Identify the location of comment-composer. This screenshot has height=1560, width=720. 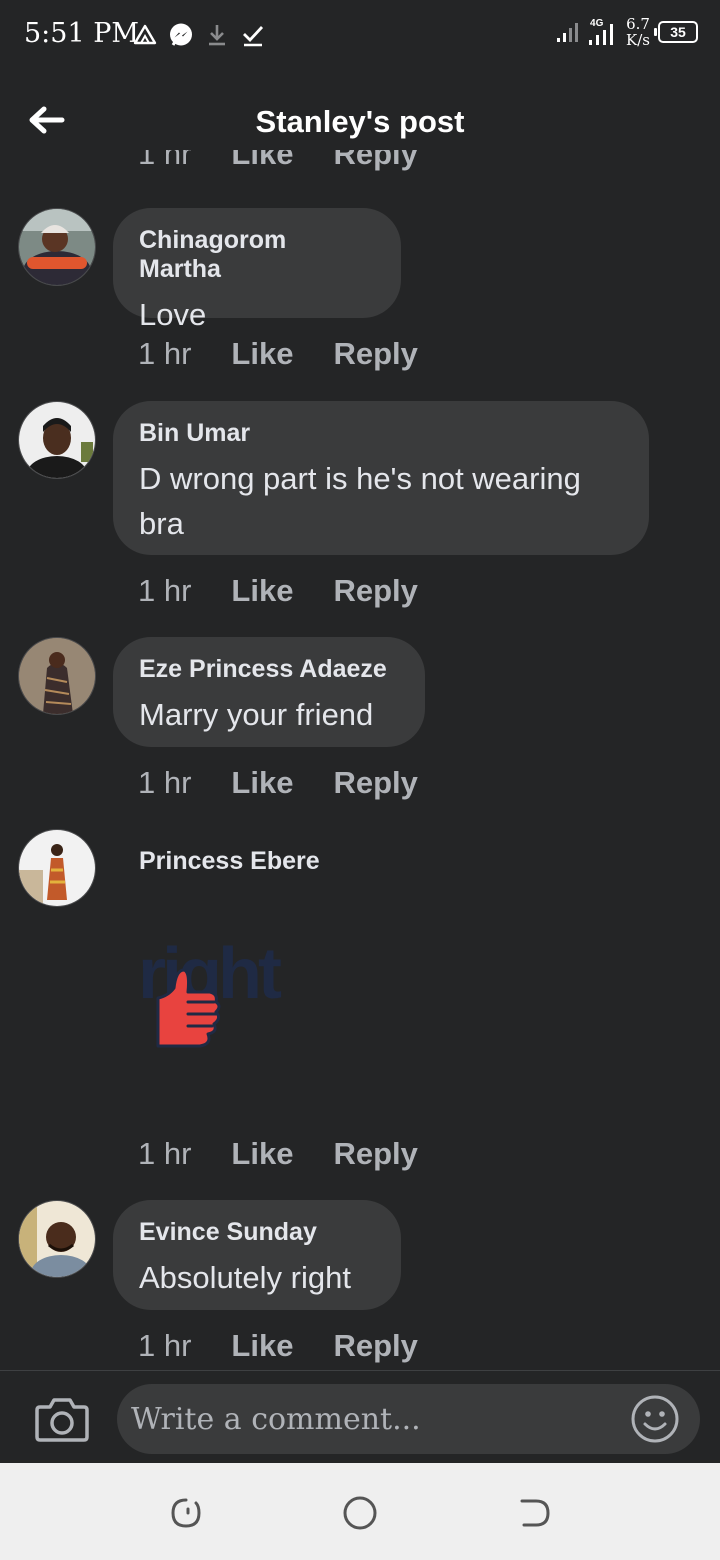
(360, 1417).